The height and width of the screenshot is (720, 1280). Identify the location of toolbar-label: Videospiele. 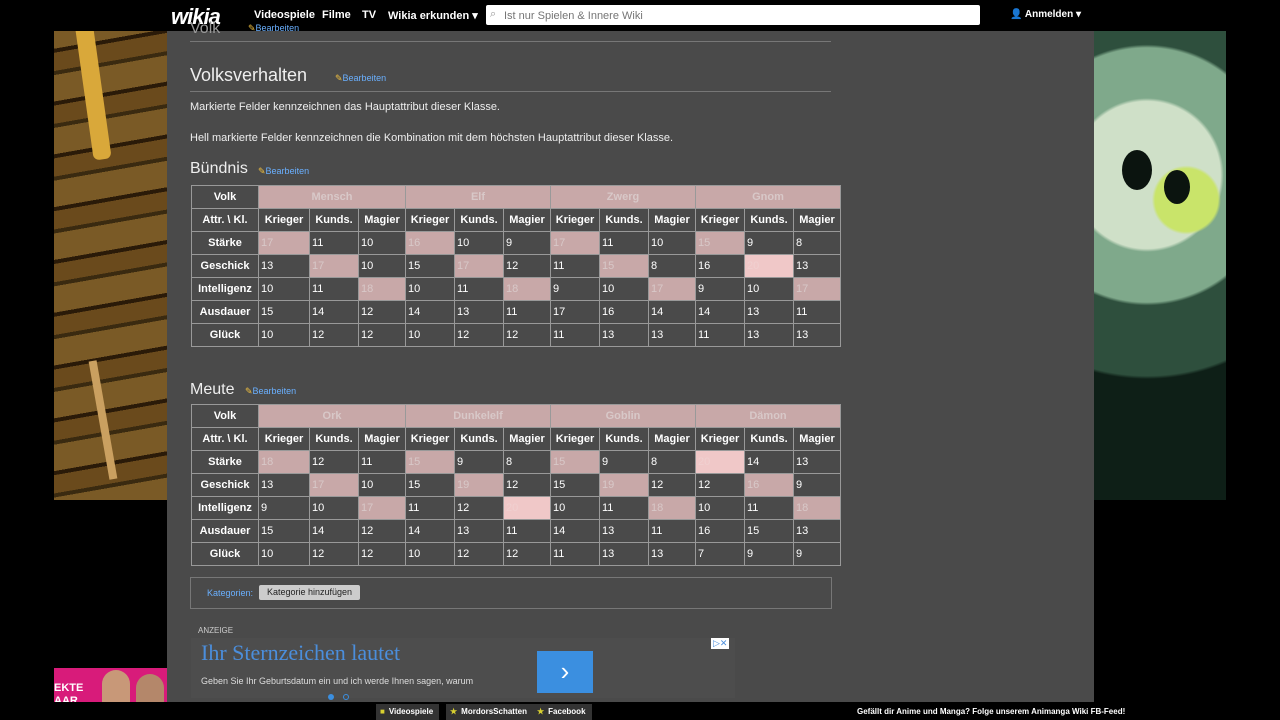
(411, 711).